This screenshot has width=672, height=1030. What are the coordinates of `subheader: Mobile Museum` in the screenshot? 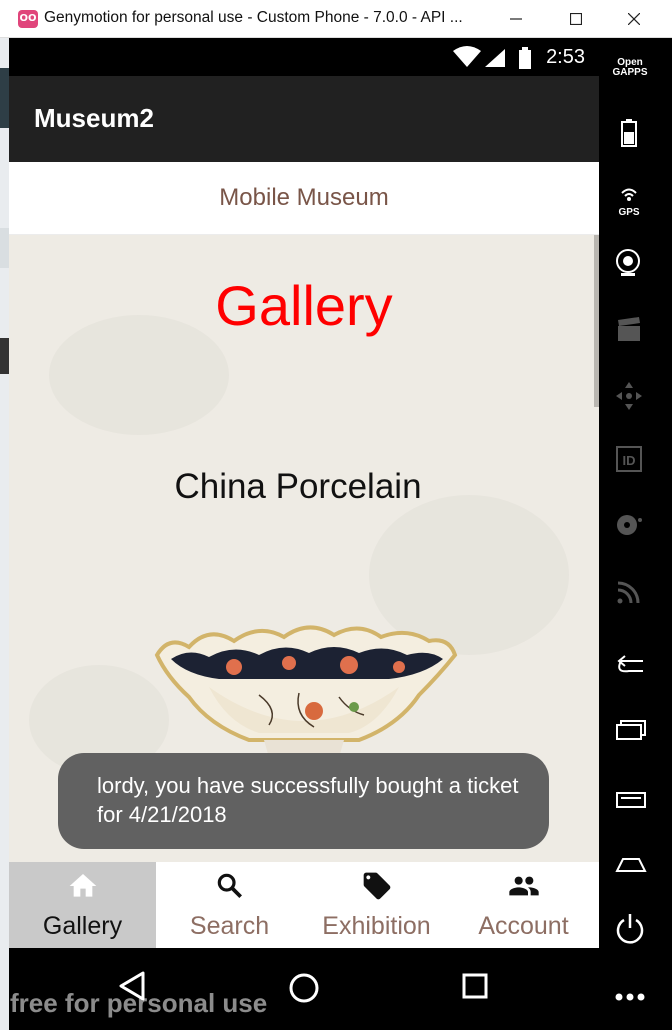 It's located at (304, 198).